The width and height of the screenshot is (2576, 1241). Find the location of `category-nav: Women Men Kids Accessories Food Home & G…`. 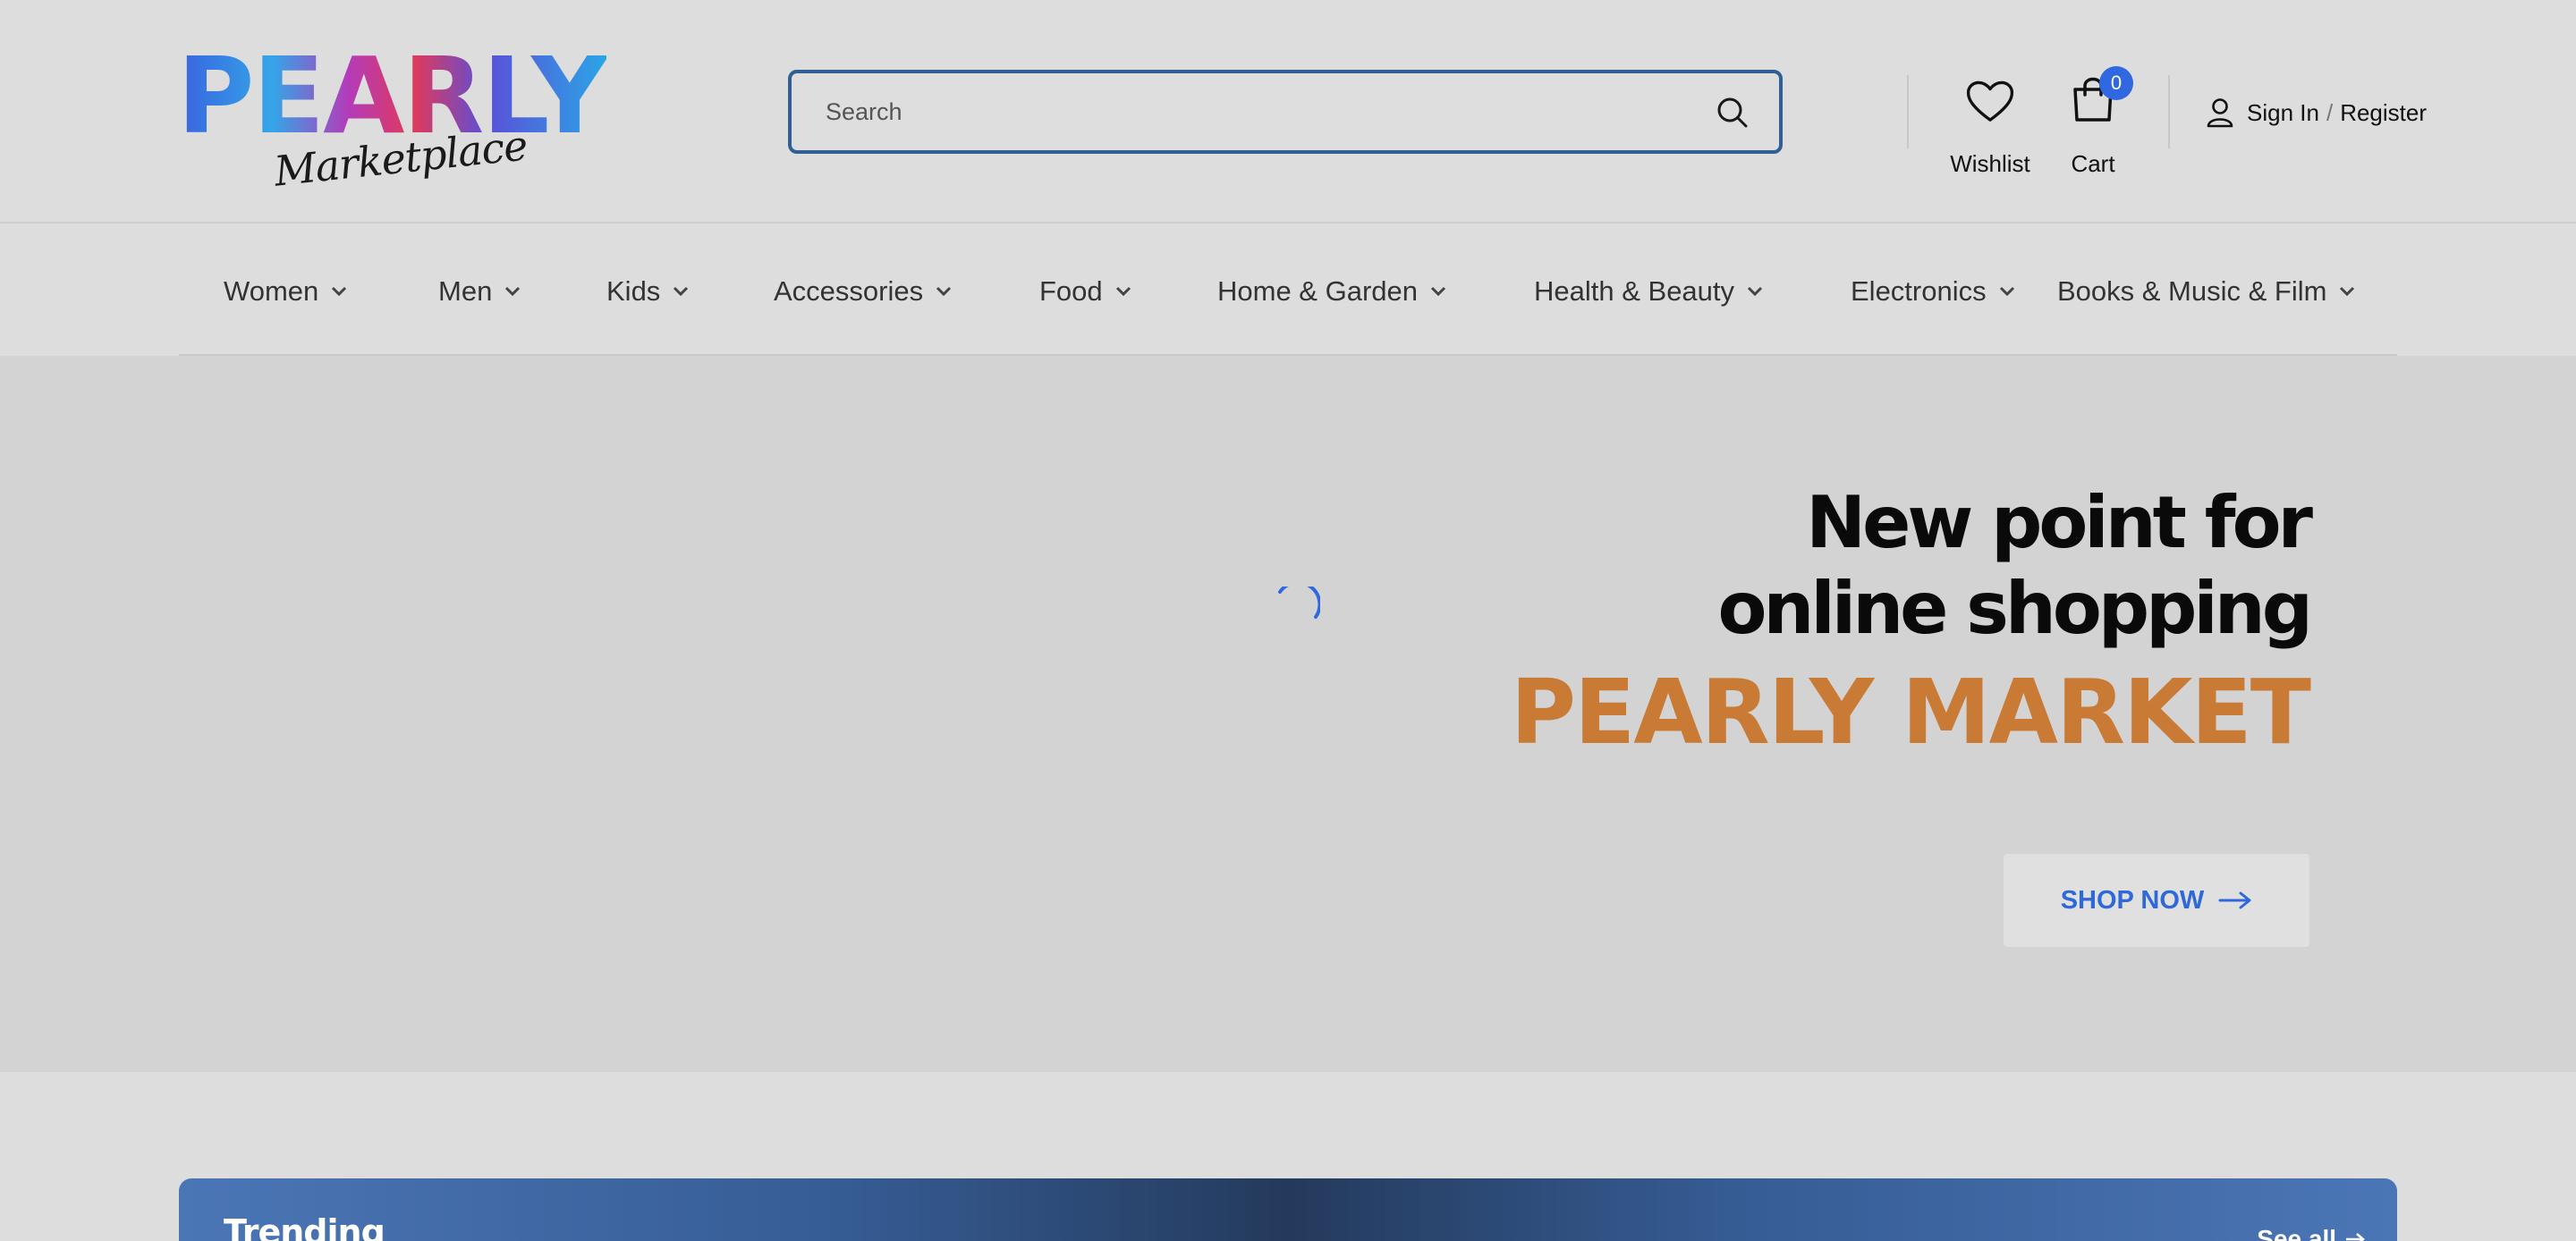

category-nav: Women Men Kids Accessories Food Home & G… is located at coordinates (1288, 290).